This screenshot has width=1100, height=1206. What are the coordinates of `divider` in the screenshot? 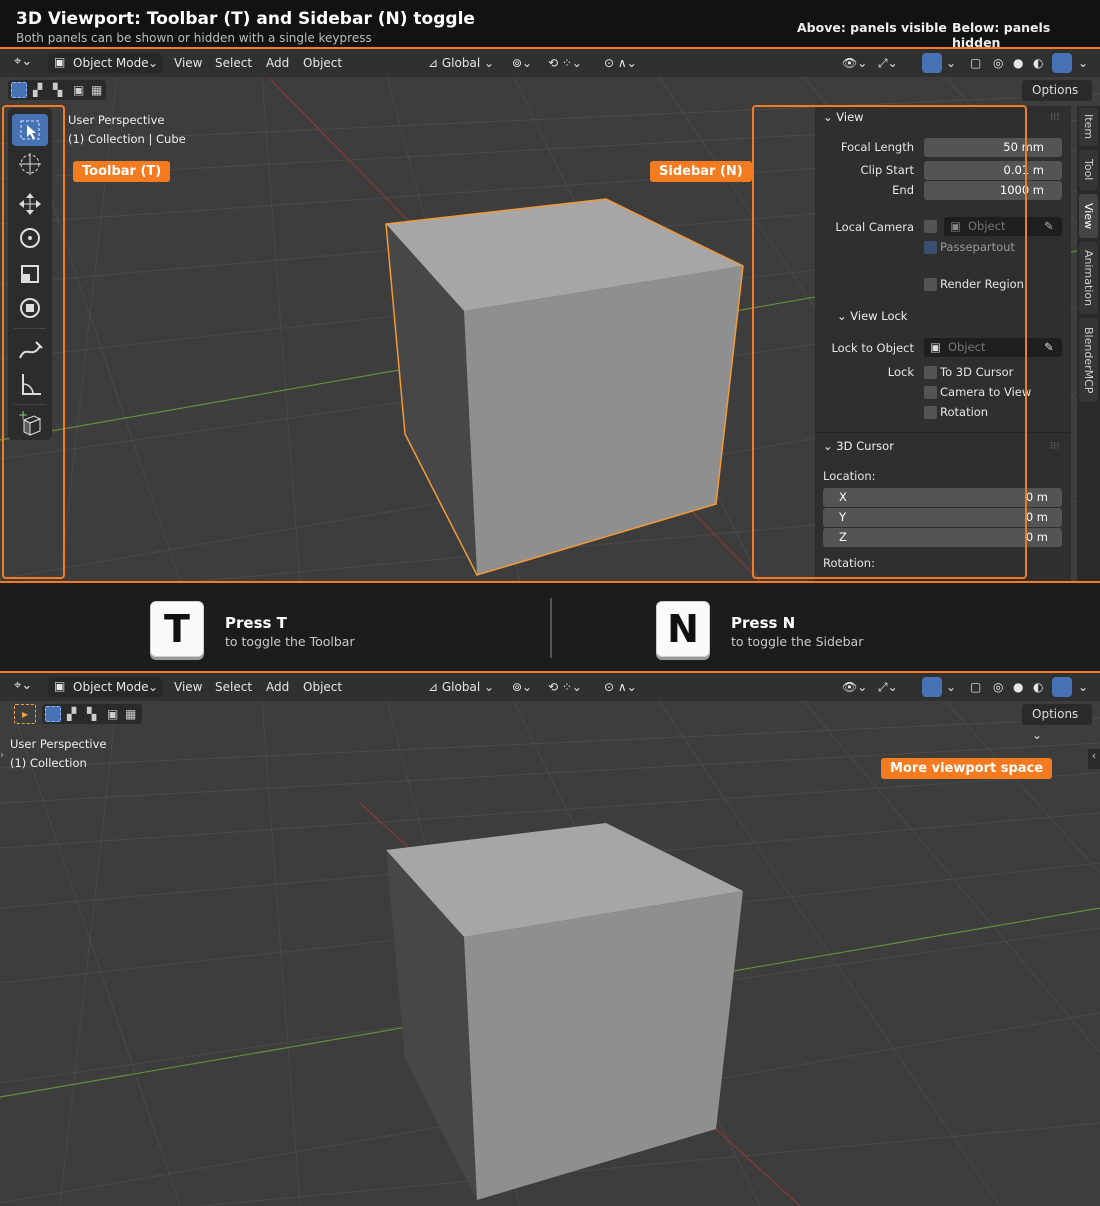 It's located at (550, 582).